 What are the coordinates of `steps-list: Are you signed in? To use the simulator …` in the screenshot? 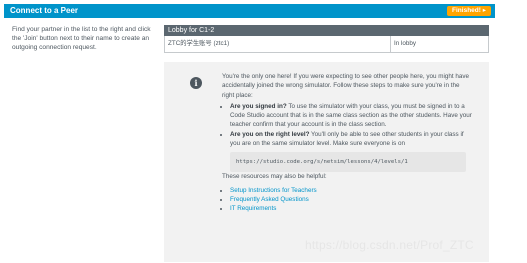 It's located at (347, 137).